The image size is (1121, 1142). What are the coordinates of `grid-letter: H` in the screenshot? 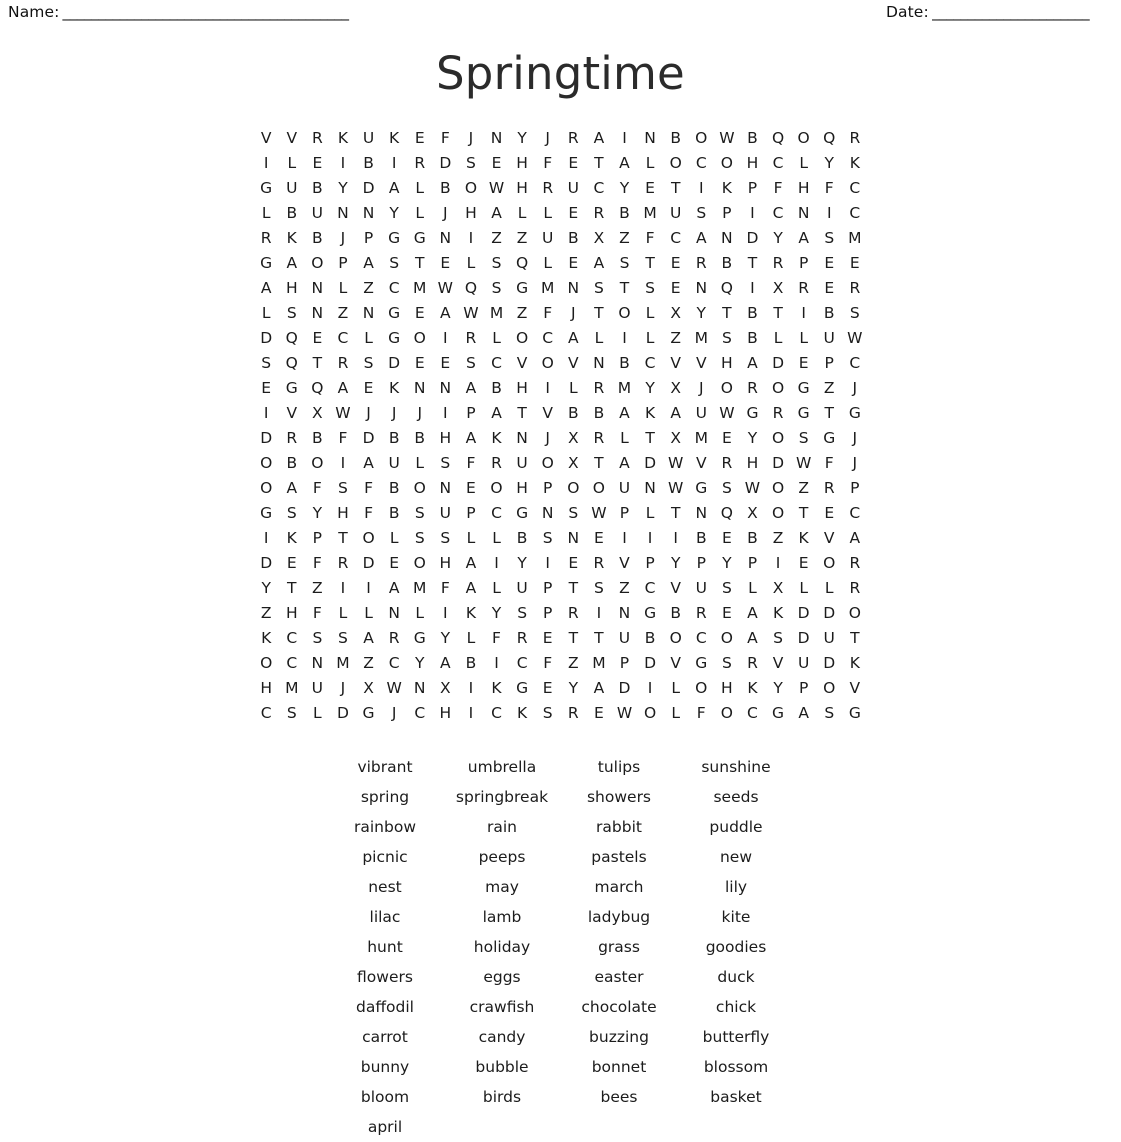 It's located at (471, 213).